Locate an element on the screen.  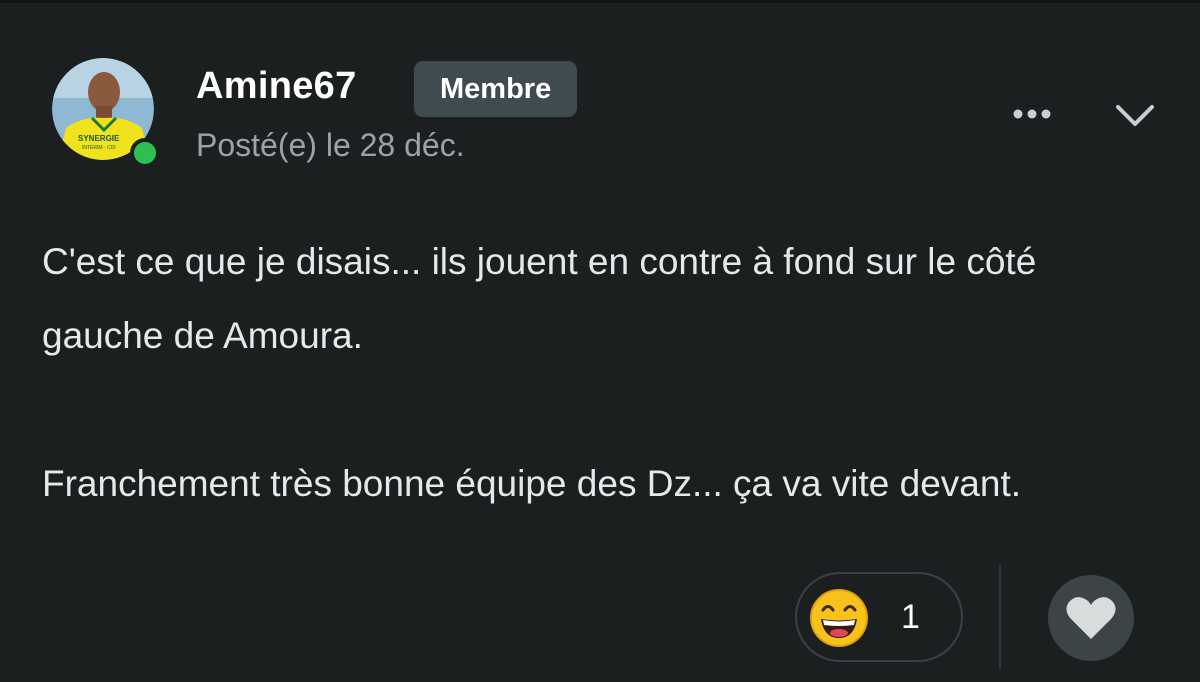
more-horizontal-icon is located at coordinates (1032, 114).